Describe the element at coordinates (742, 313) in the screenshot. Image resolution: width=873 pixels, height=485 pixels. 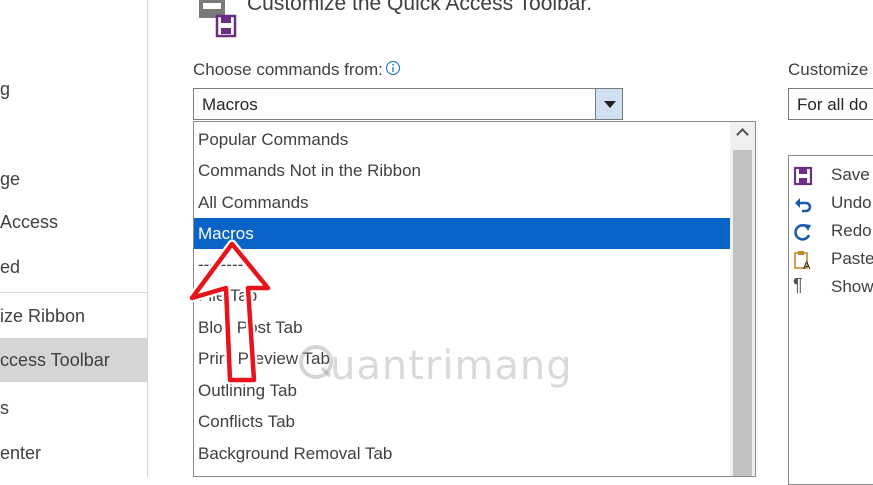
I see `scrollbar-thumb` at that location.